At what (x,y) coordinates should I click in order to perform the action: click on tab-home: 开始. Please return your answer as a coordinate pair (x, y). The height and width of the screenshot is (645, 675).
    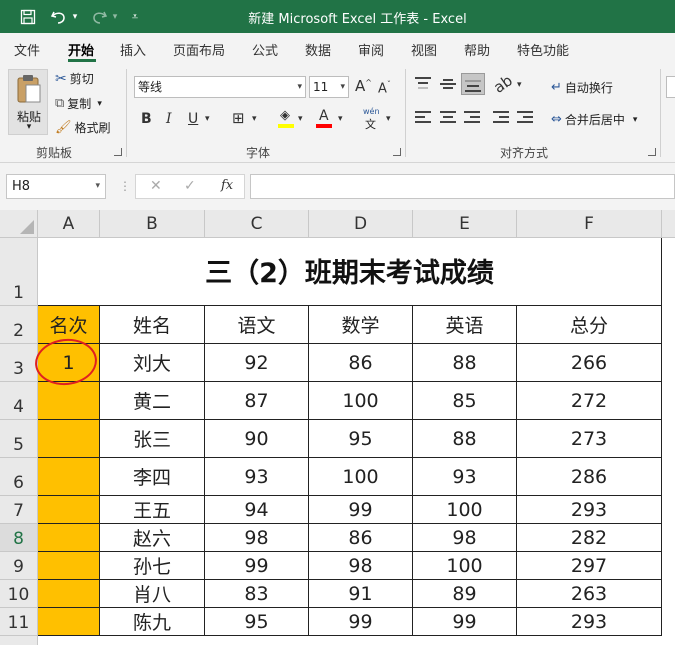
    Looking at the image, I should click on (81, 49).